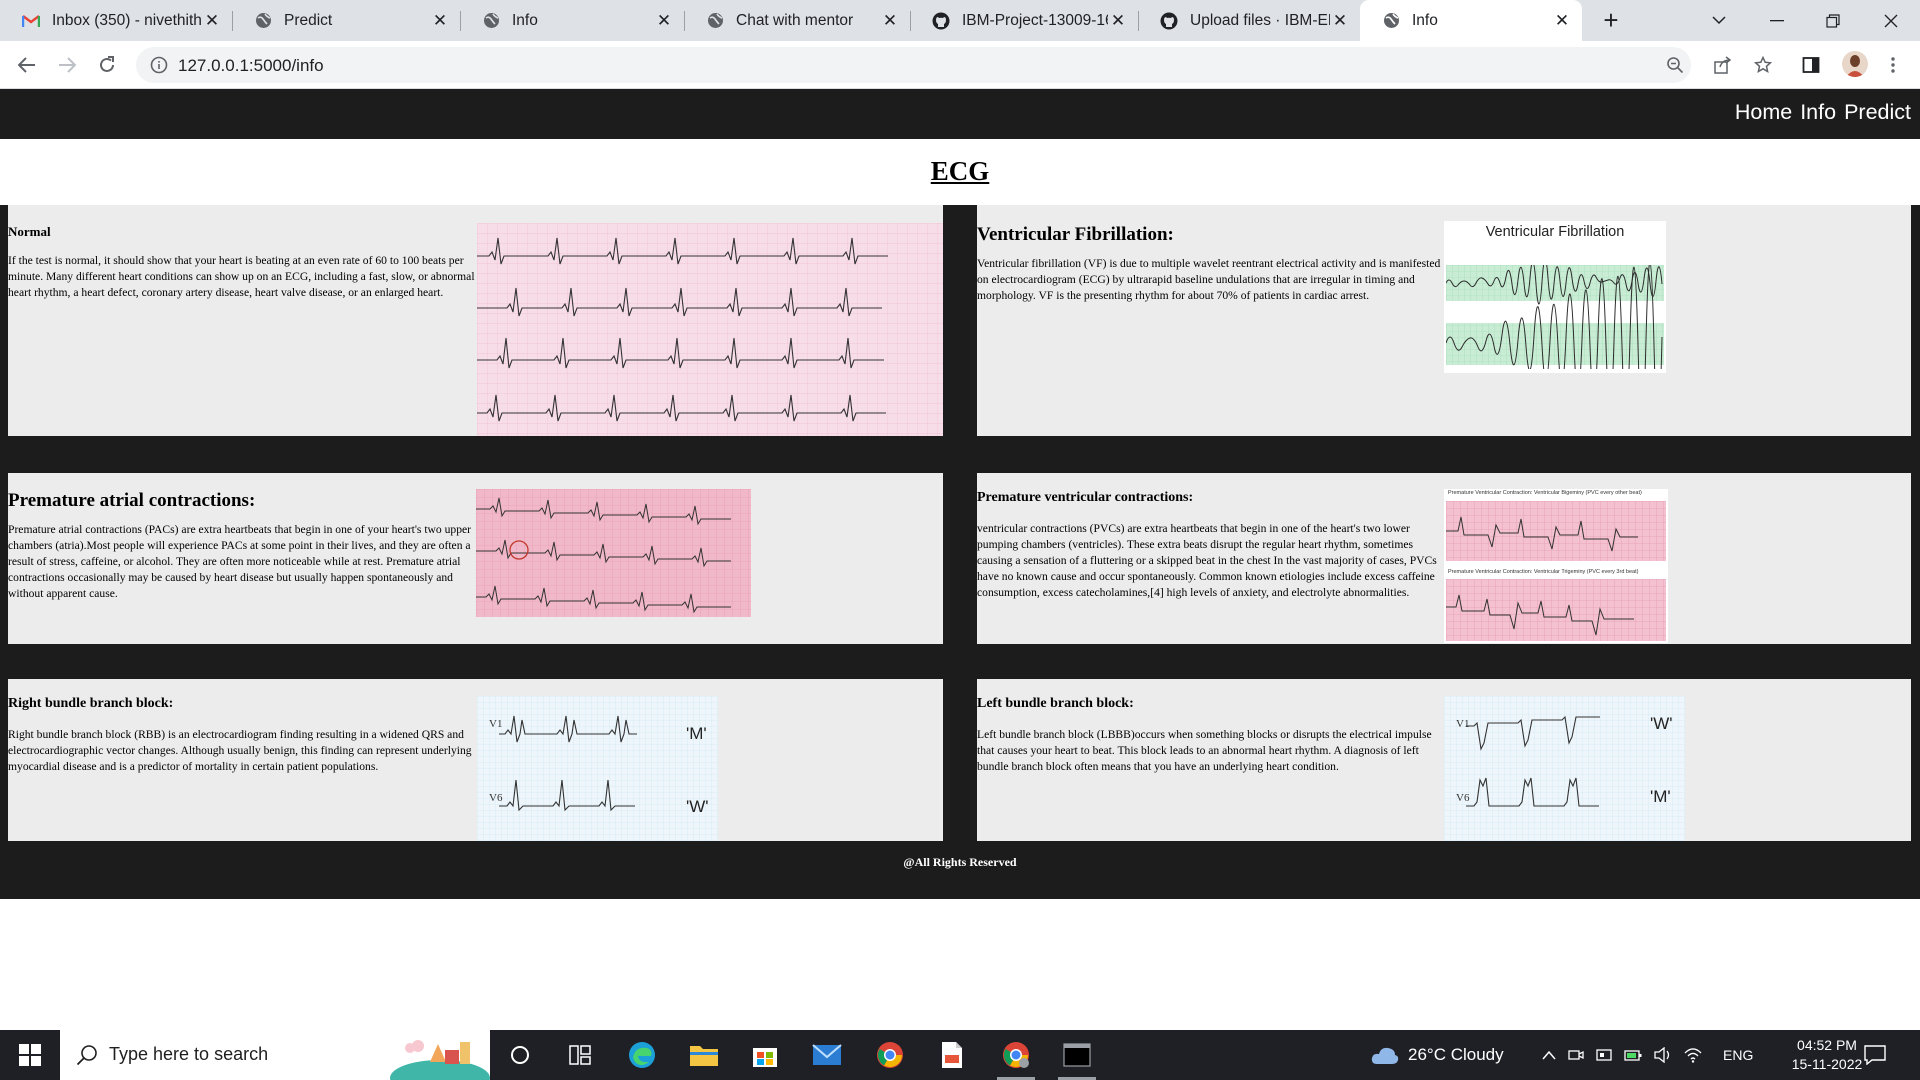  I want to click on profile-avatar, so click(1855, 64).